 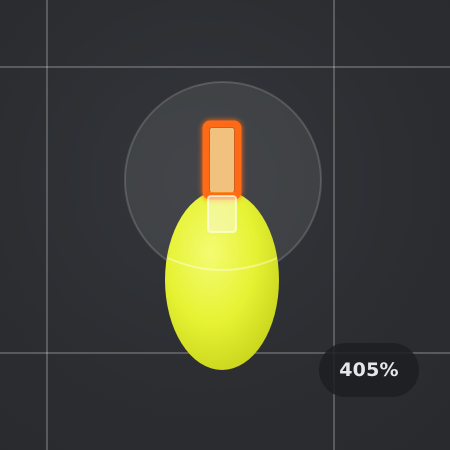 I want to click on wick-fill, so click(x=222, y=160).